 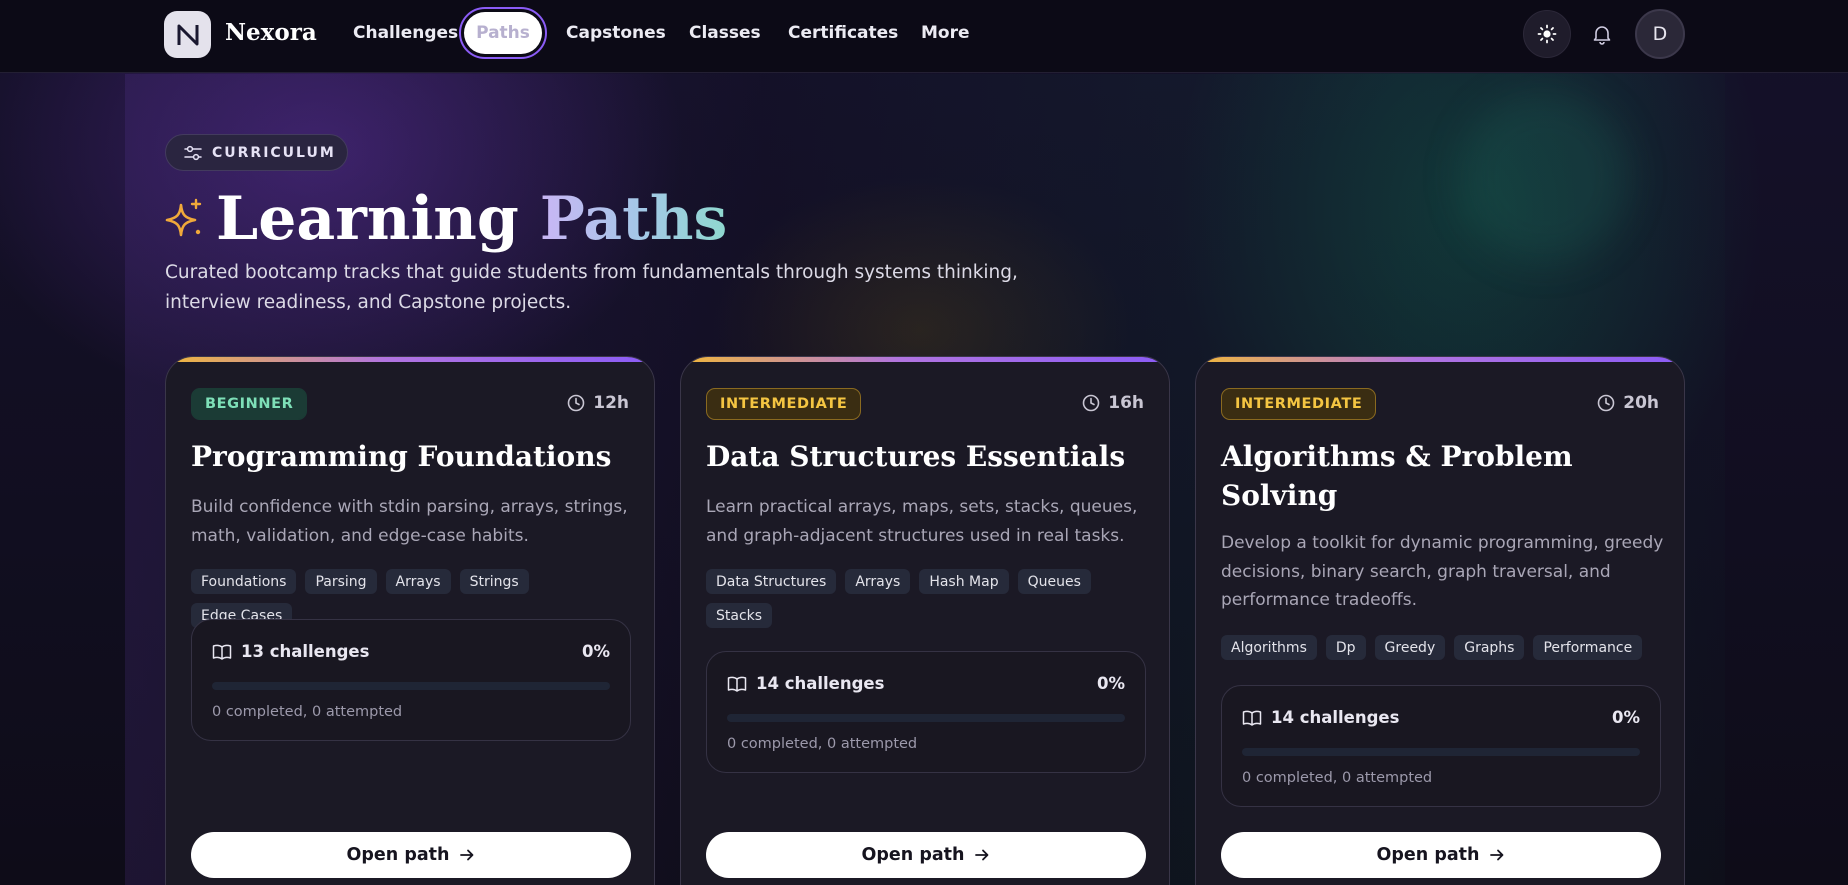 I want to click on theme-toggle-button, so click(x=1547, y=34).